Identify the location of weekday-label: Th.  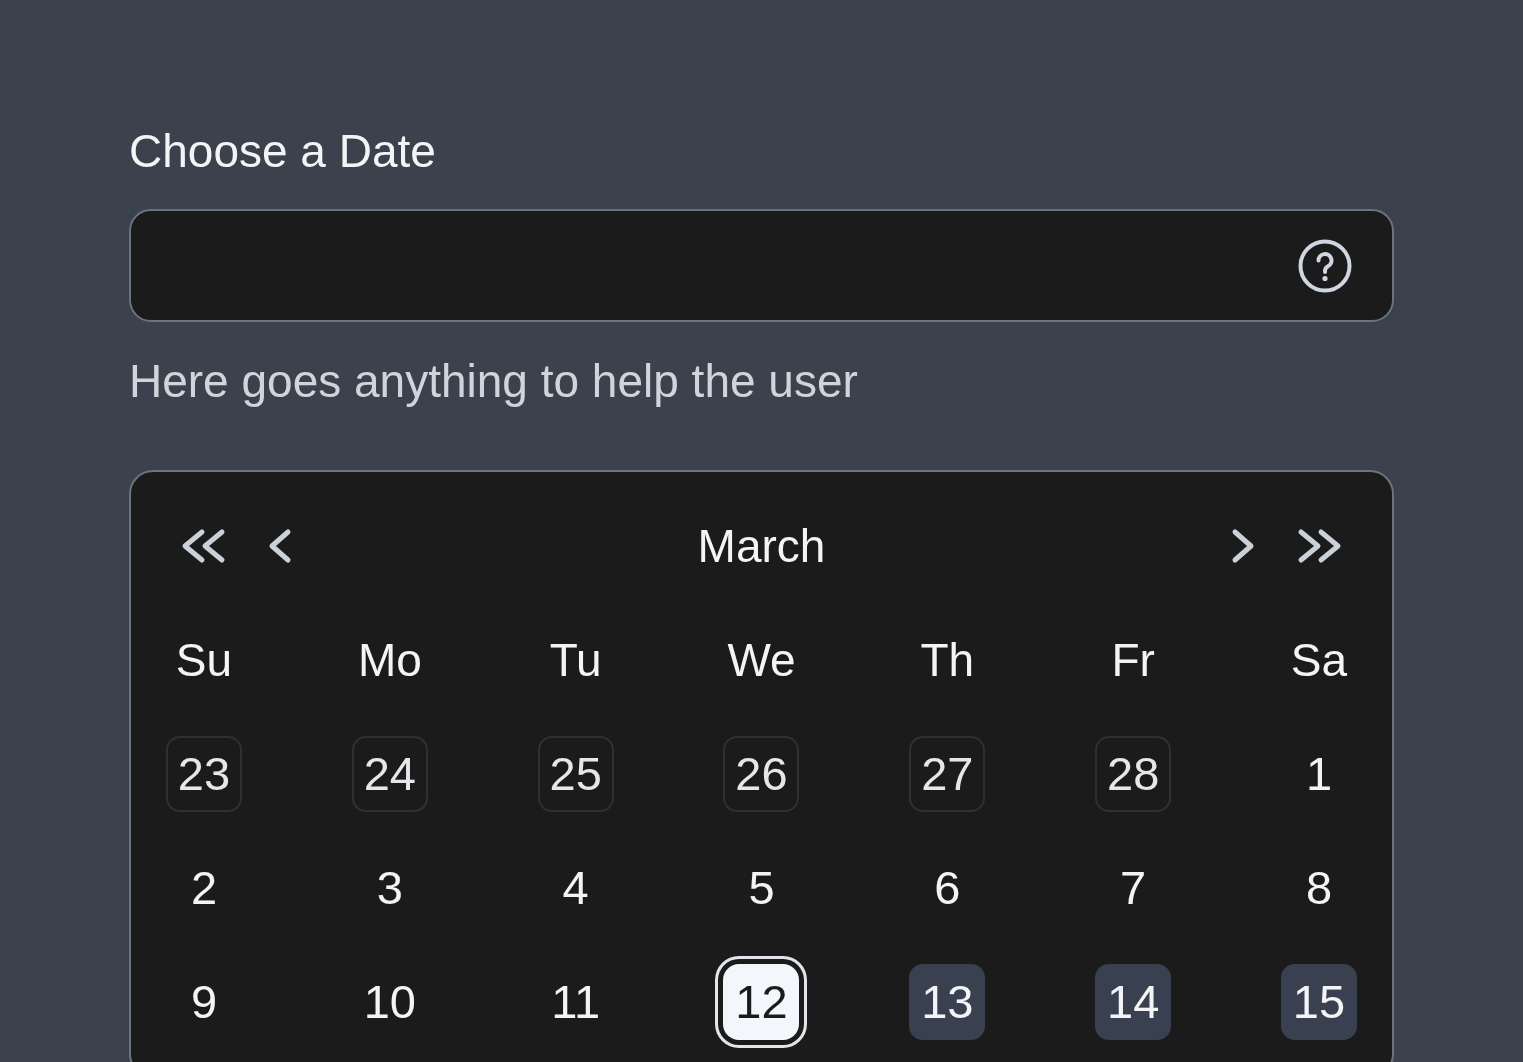
(947, 660).